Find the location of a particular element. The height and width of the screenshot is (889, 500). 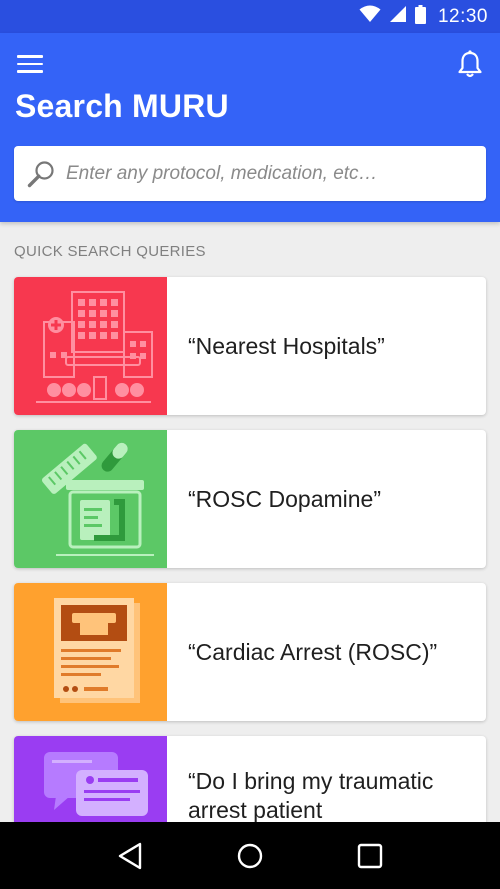

clock: 12:30 is located at coordinates (462, 16).